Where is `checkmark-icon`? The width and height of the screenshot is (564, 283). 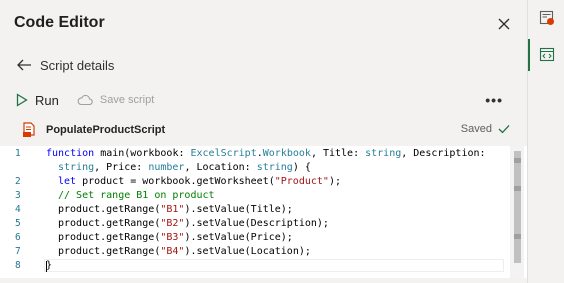
checkmark-icon is located at coordinates (504, 129).